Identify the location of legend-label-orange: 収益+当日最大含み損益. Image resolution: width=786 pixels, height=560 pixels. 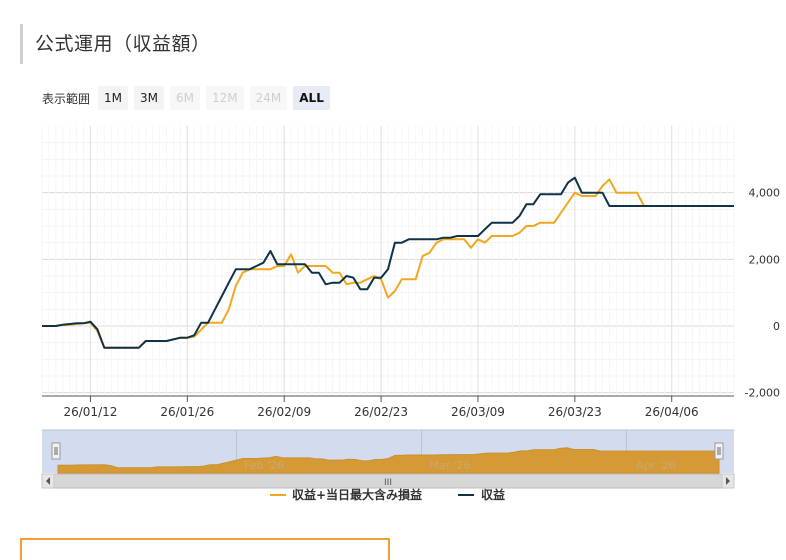
(357, 494).